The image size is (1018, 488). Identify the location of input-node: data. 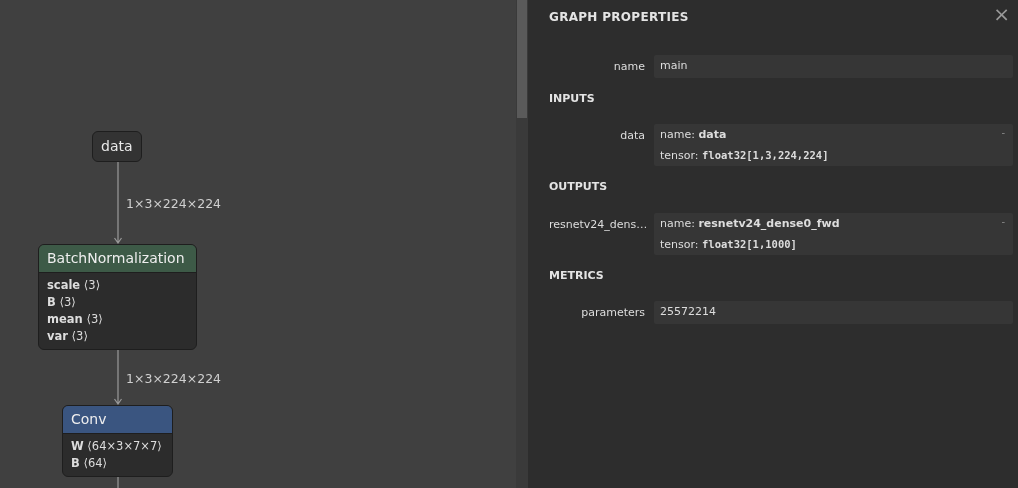
(117, 146).